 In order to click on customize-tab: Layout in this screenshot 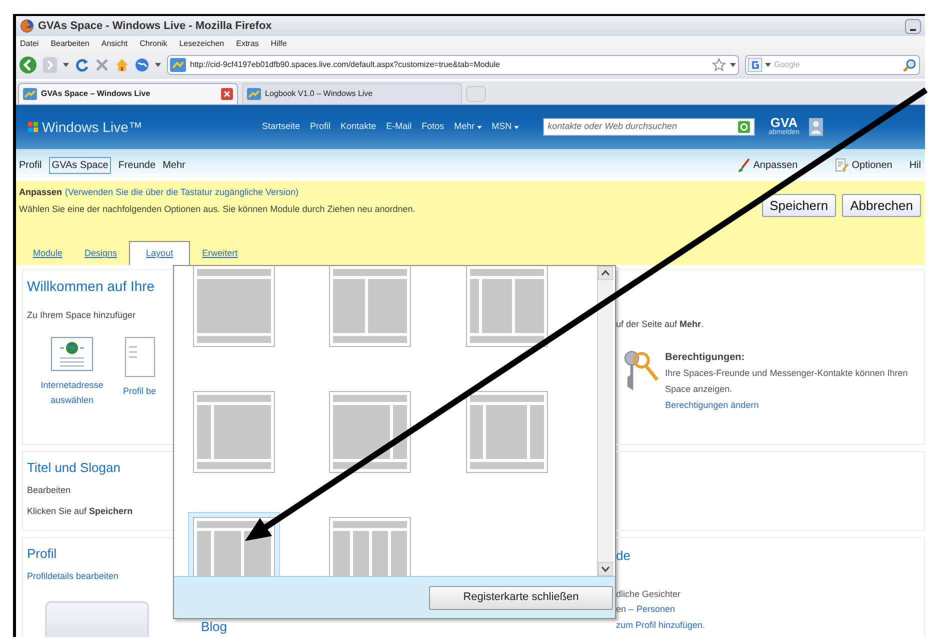, I will do `click(159, 253)`.